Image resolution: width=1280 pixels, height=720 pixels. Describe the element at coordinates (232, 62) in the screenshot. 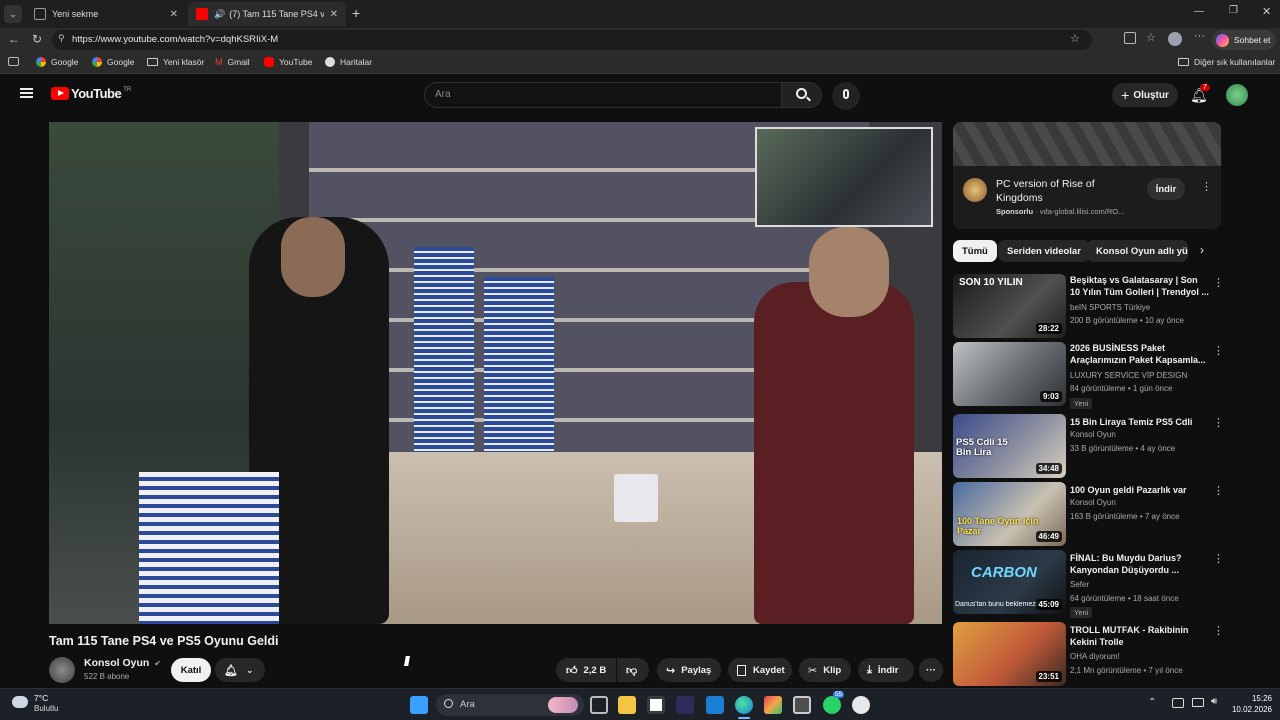

I see `bookmark-gmail: M Gmail` at that location.